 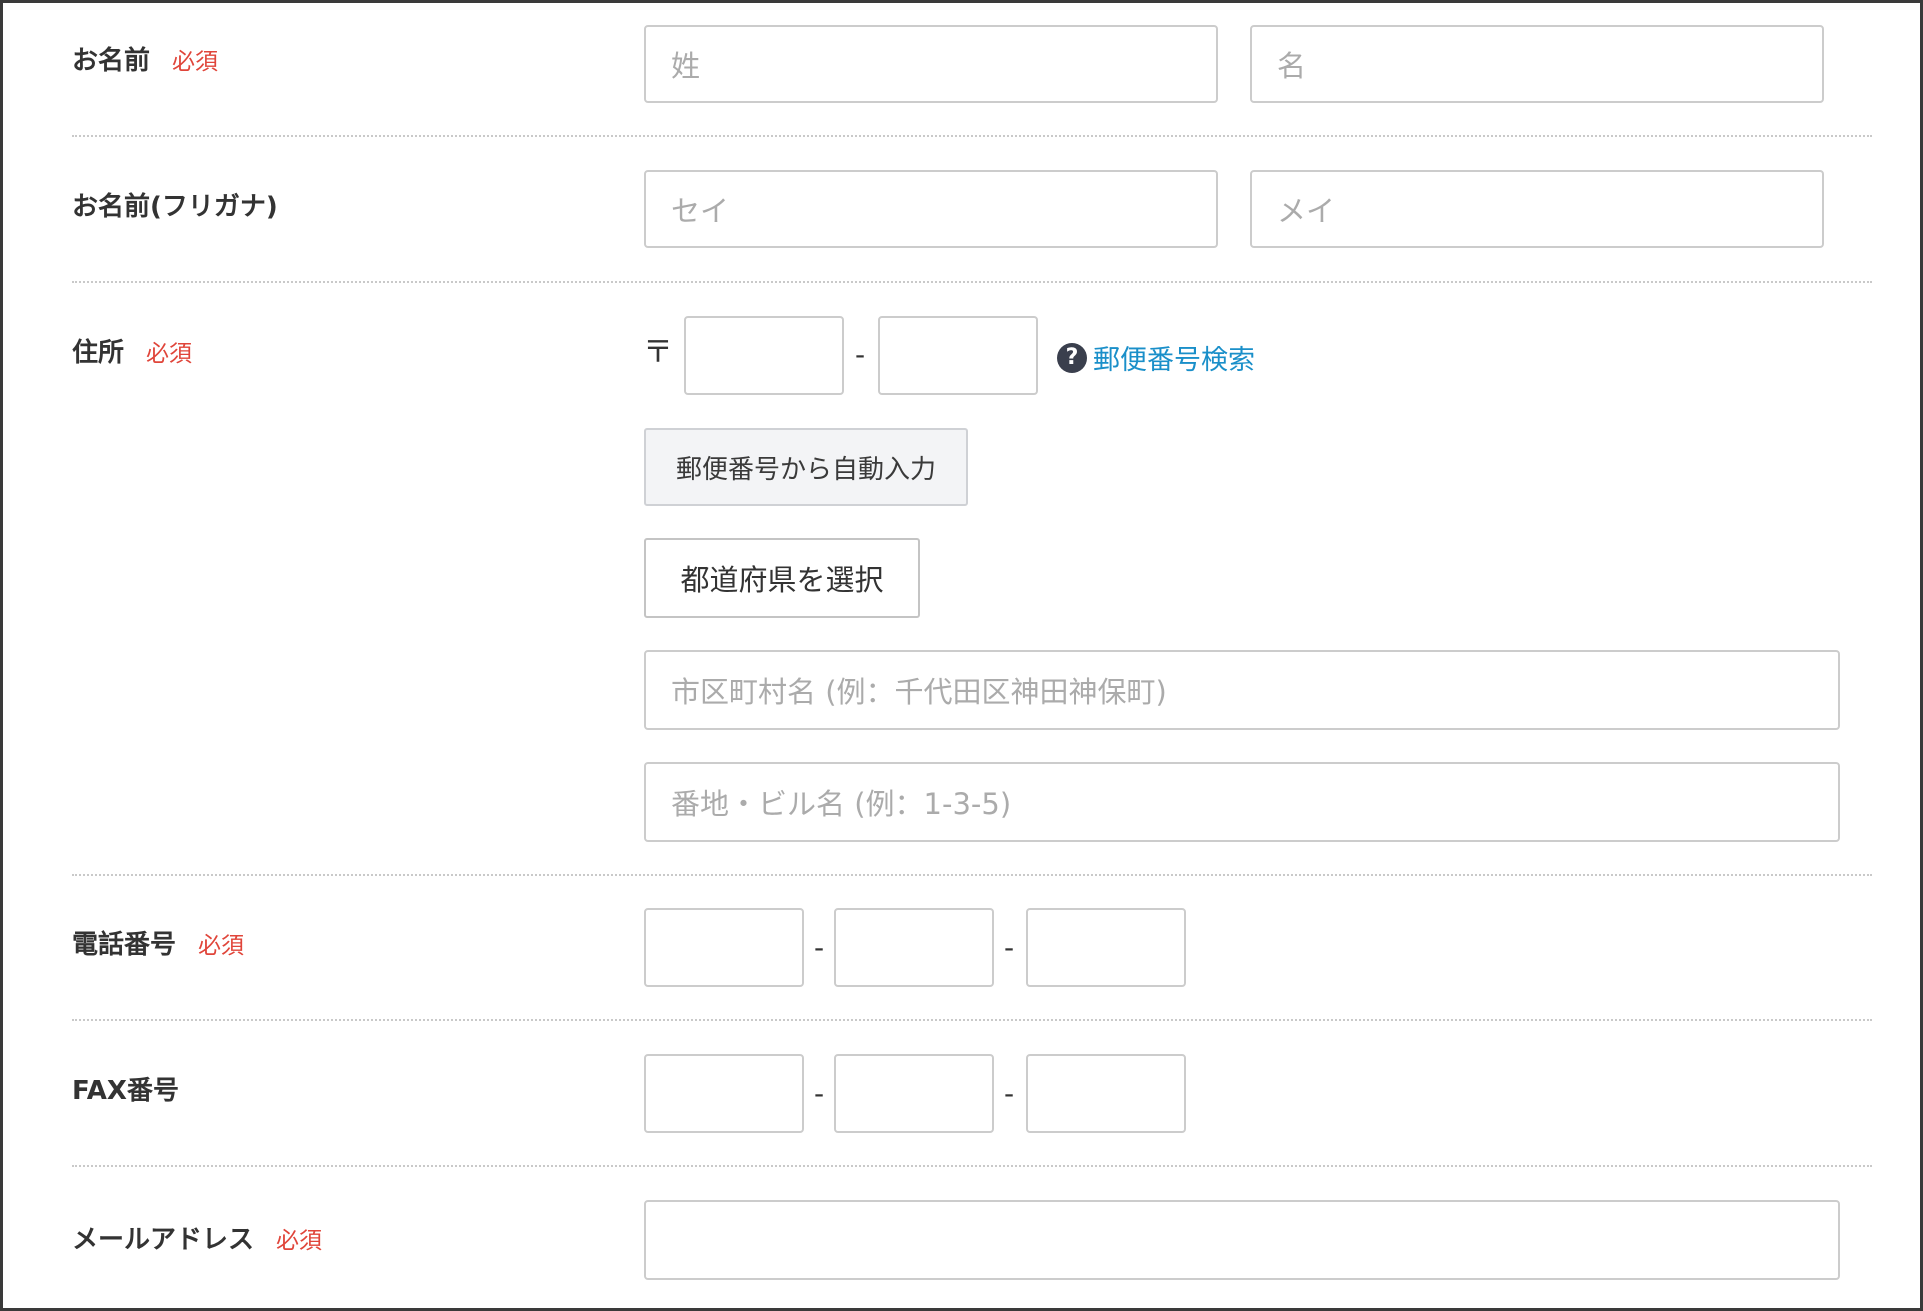 I want to click on name-label: お名前, so click(x=111, y=61).